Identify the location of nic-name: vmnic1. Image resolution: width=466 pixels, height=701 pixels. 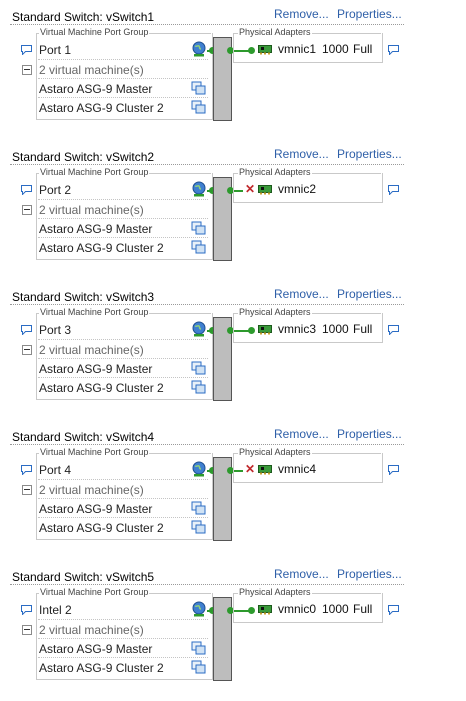
(297, 49).